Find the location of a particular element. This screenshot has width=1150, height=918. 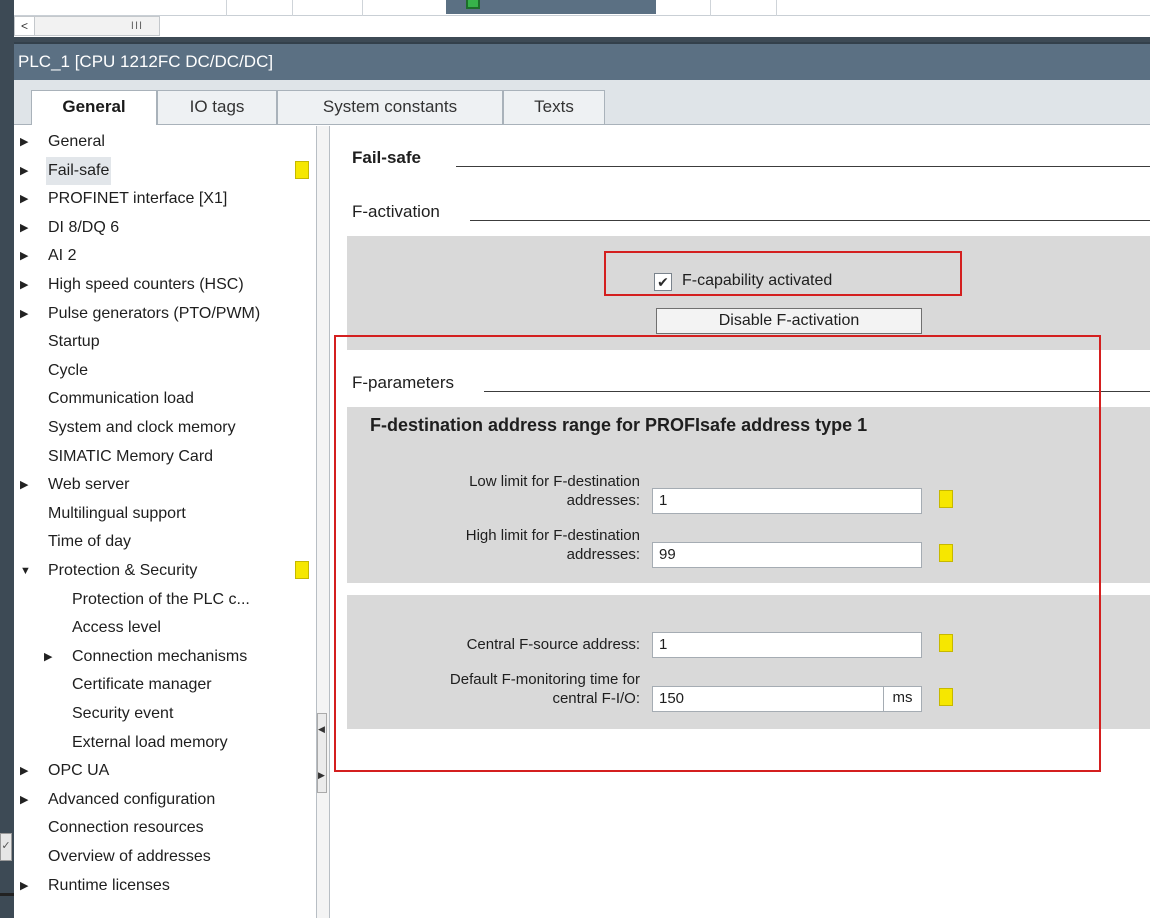

collapse-left-icon: ◀ is located at coordinates (321, 729).